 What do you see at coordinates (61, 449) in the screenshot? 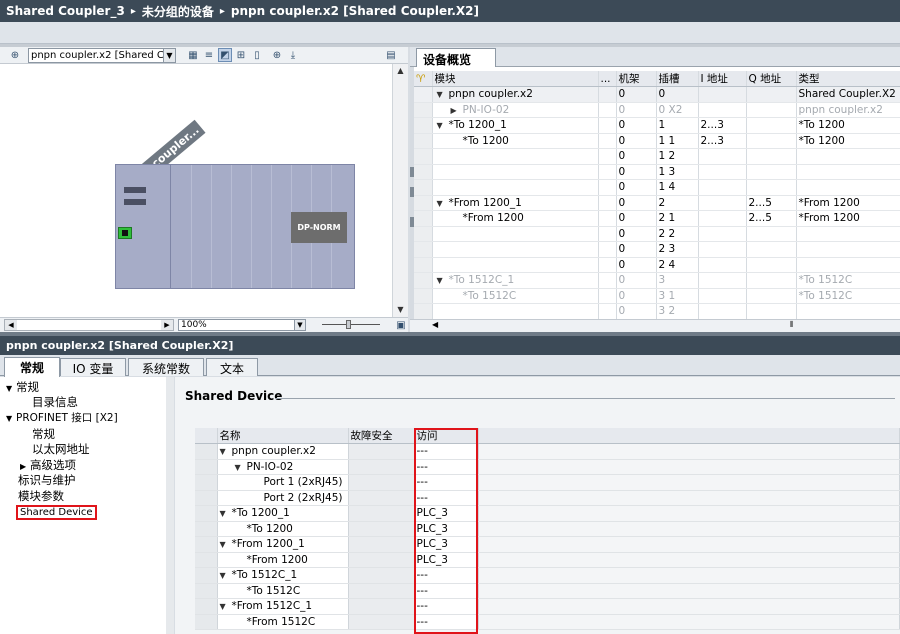
I see `tree-item-ethernet: 以太网地址` at bounding box center [61, 449].